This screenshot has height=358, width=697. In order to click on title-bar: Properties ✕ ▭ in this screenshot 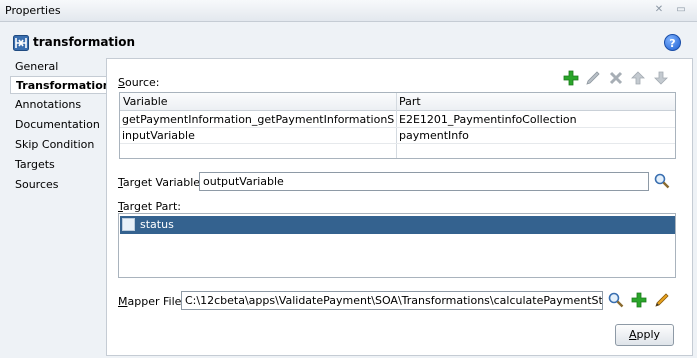, I will do `click(348, 11)`.